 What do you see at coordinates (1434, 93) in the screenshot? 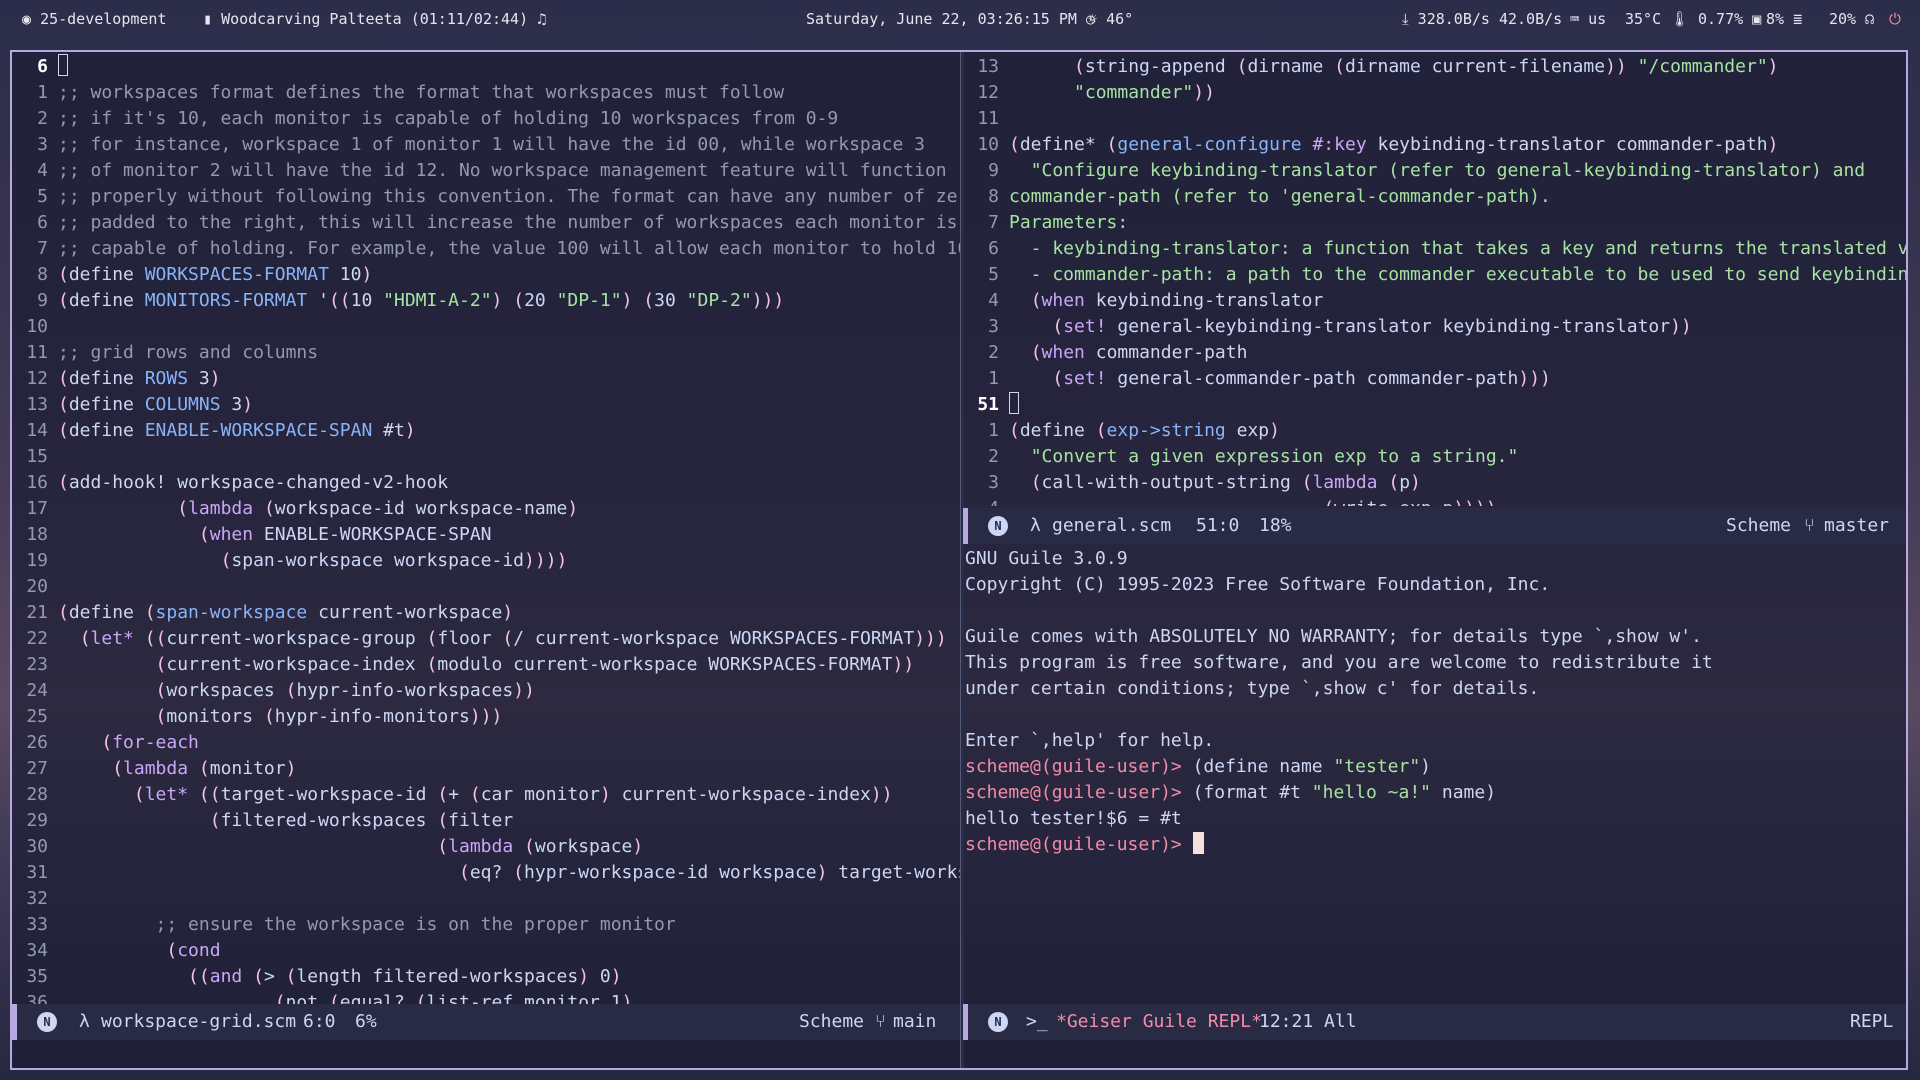
I see `code-line: 12 "commander"))` at bounding box center [1434, 93].